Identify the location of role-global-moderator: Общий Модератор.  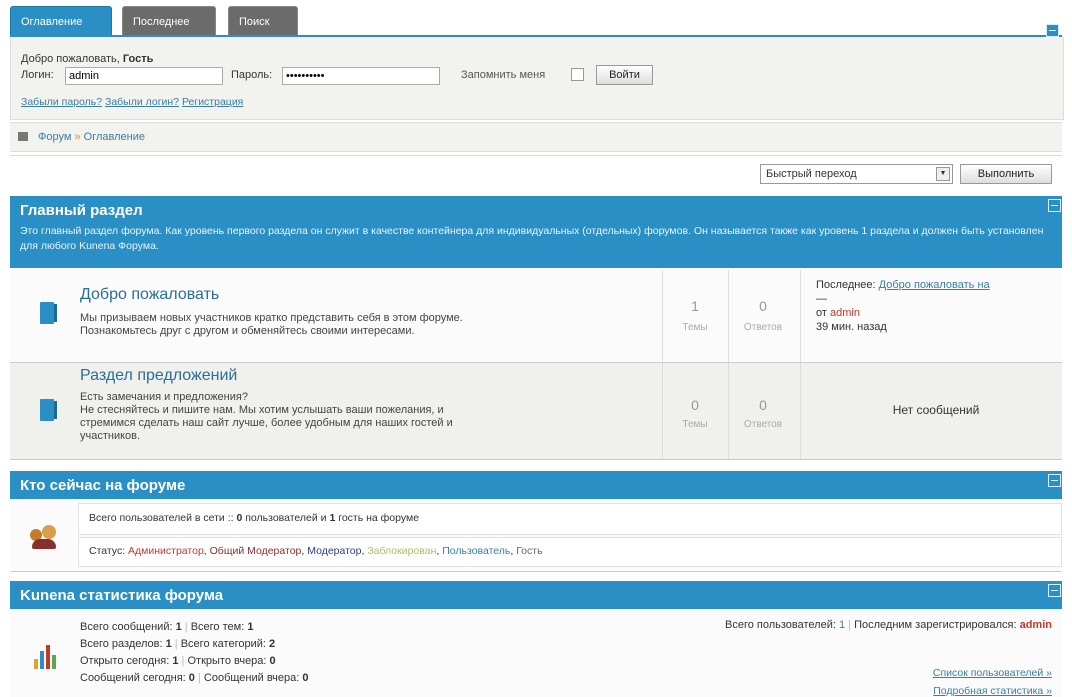
(255, 551).